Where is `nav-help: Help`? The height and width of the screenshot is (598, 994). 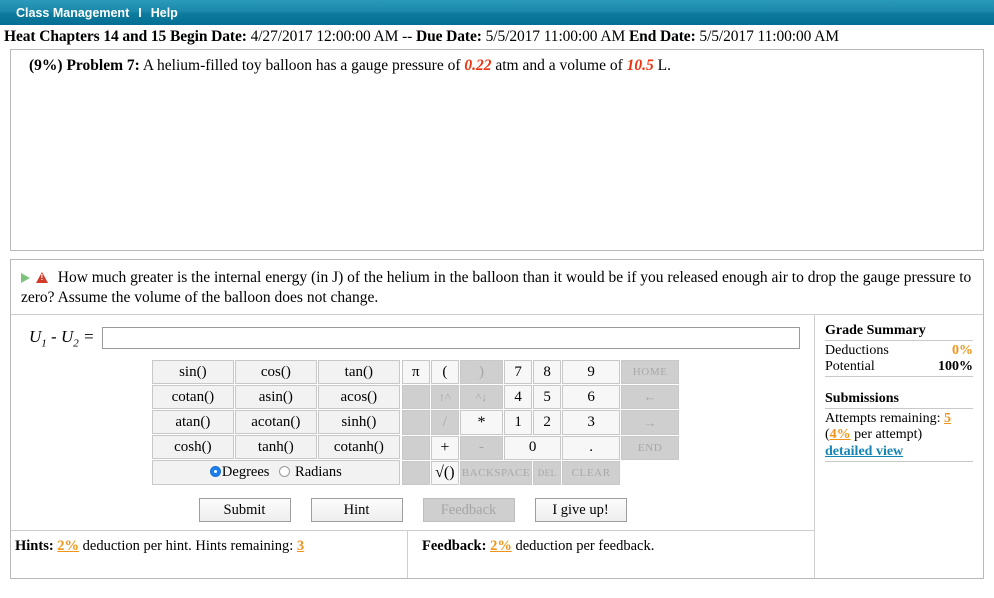
nav-help: Help is located at coordinates (164, 13).